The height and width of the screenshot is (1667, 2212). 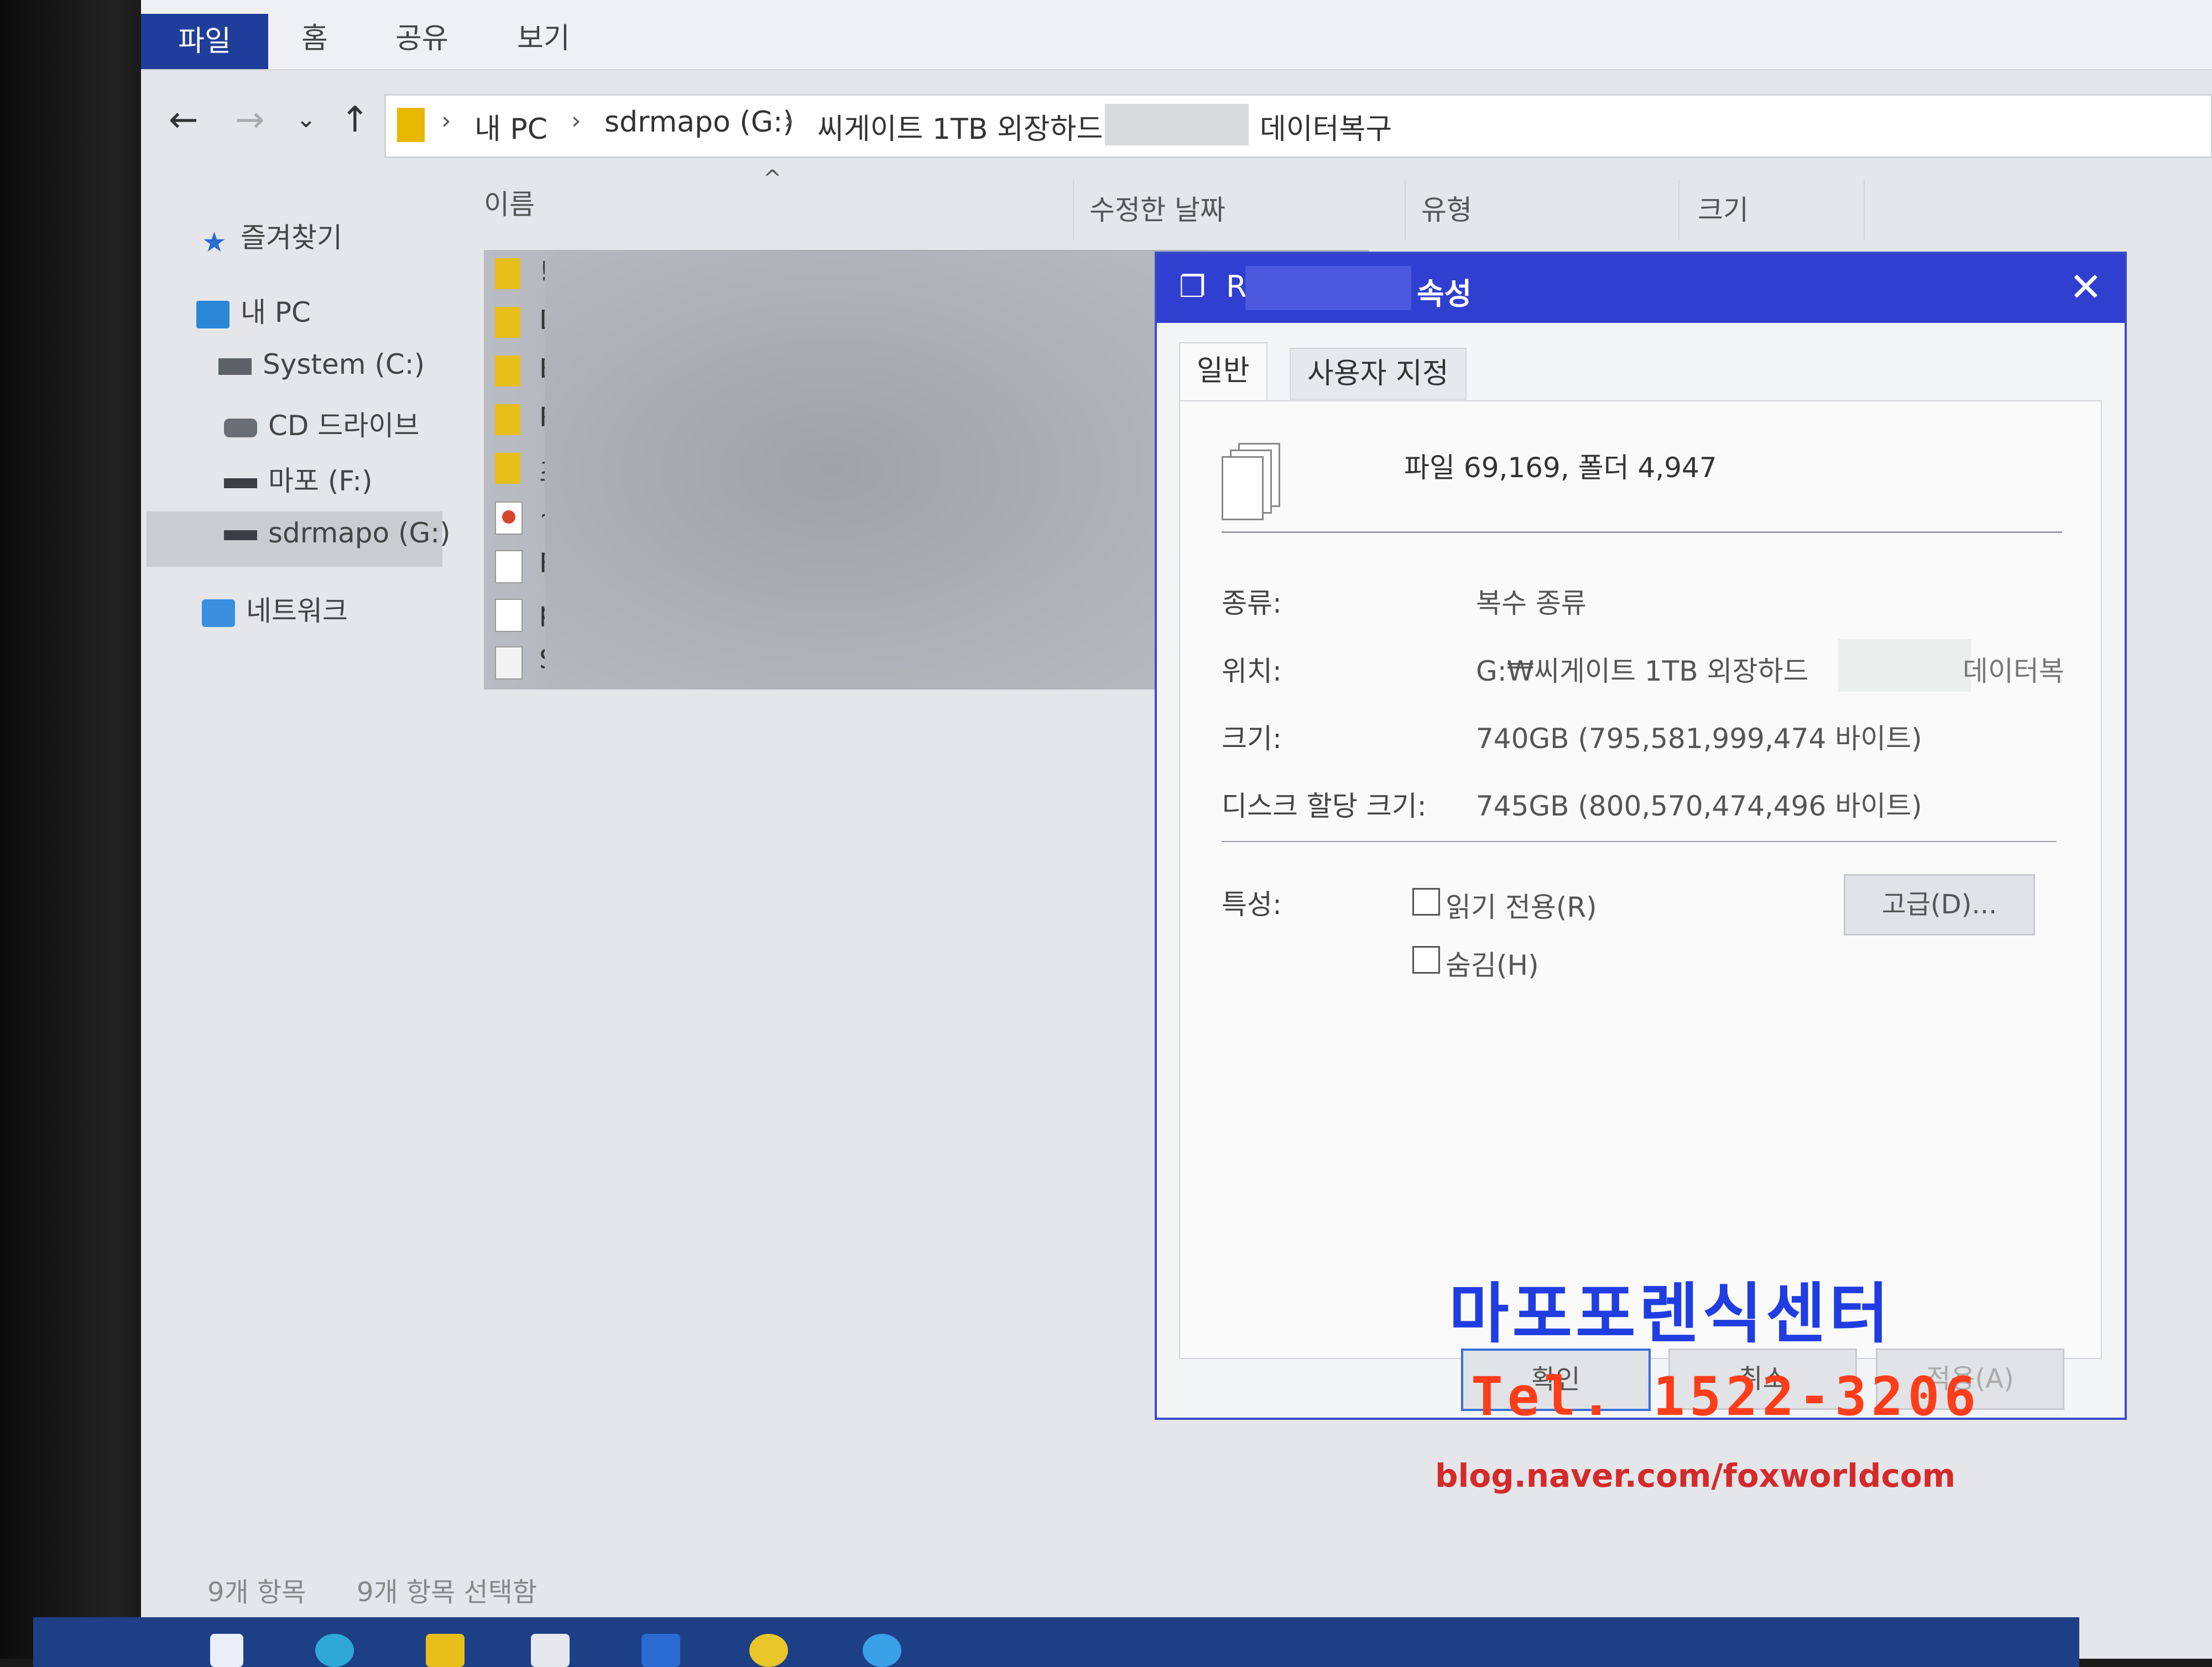 What do you see at coordinates (1426, 960) in the screenshot?
I see `hidden-checkbox` at bounding box center [1426, 960].